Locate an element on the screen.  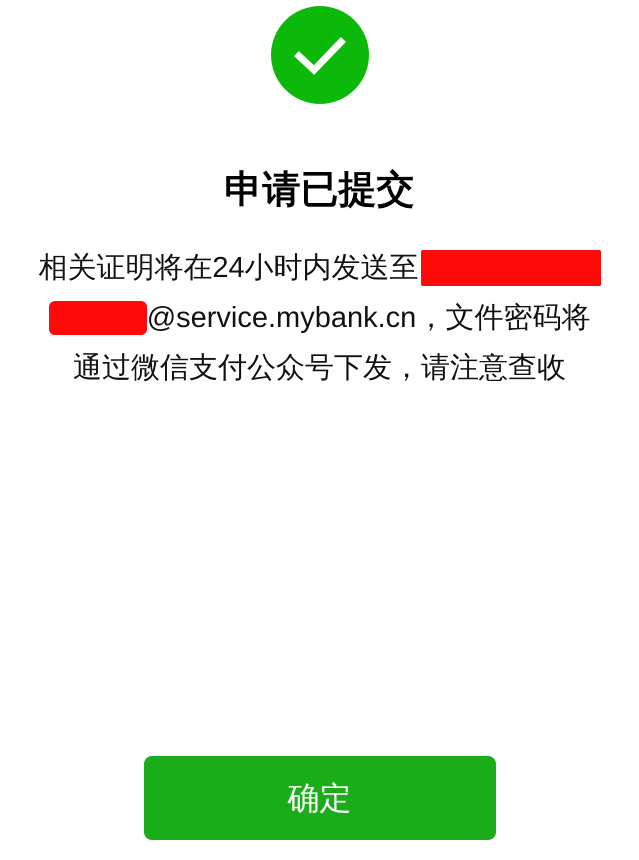
success-check-icon is located at coordinates (319, 55).